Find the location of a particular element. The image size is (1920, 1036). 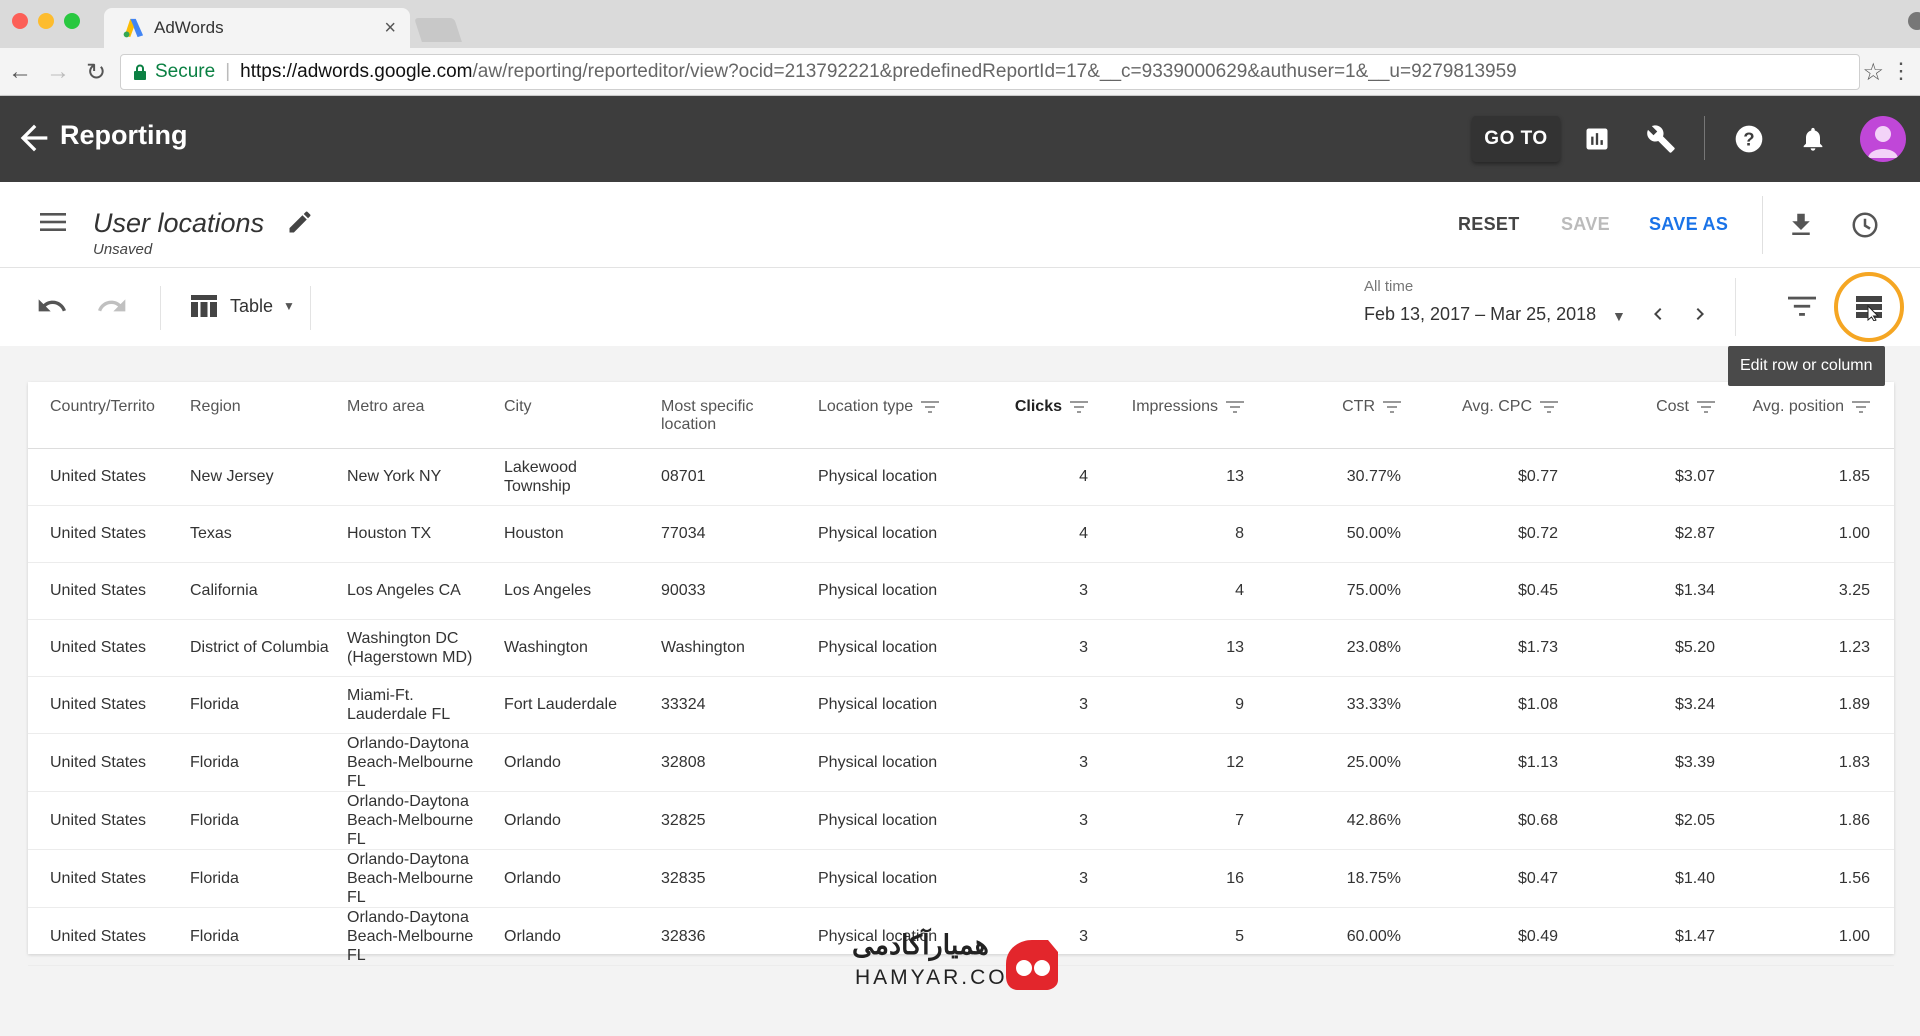

table-cell: 16 is located at coordinates (1174, 878).